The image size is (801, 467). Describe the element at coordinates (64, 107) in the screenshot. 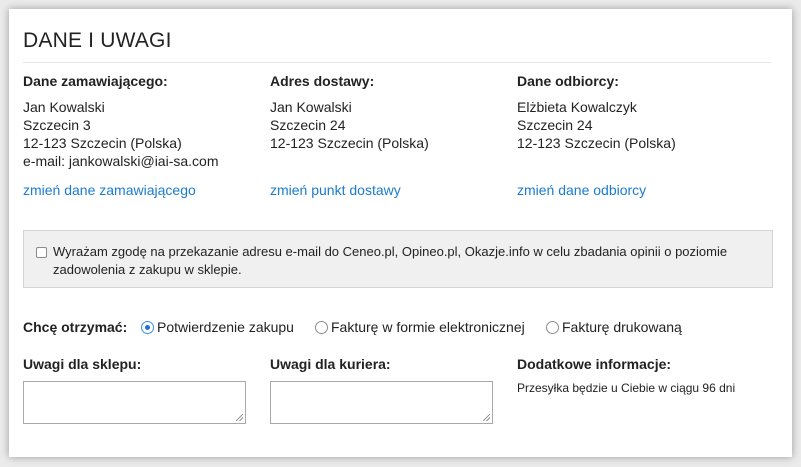

I see `orderer-name: Jan Kowalski` at that location.